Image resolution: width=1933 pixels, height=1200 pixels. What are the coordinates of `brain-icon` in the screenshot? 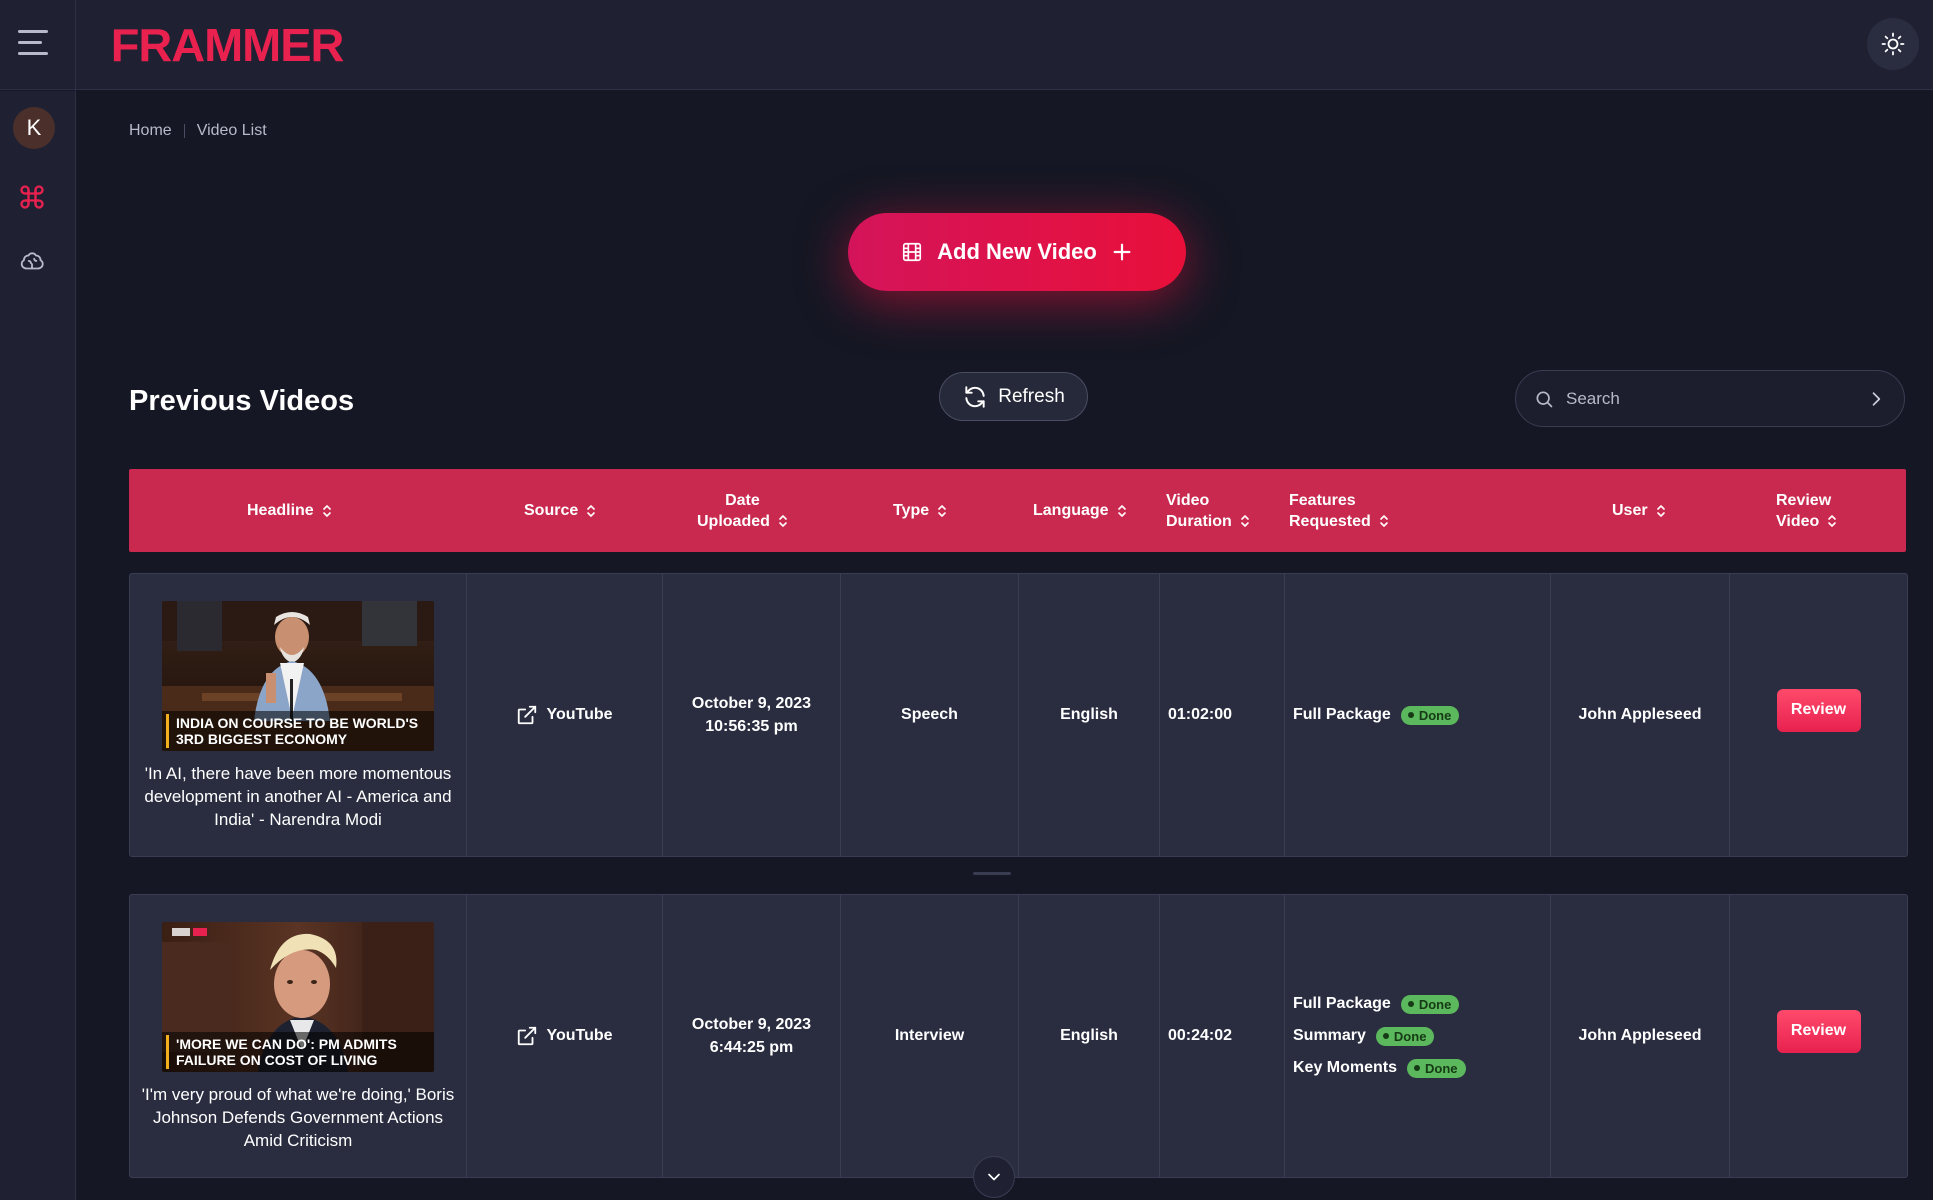 It's located at (32, 261).